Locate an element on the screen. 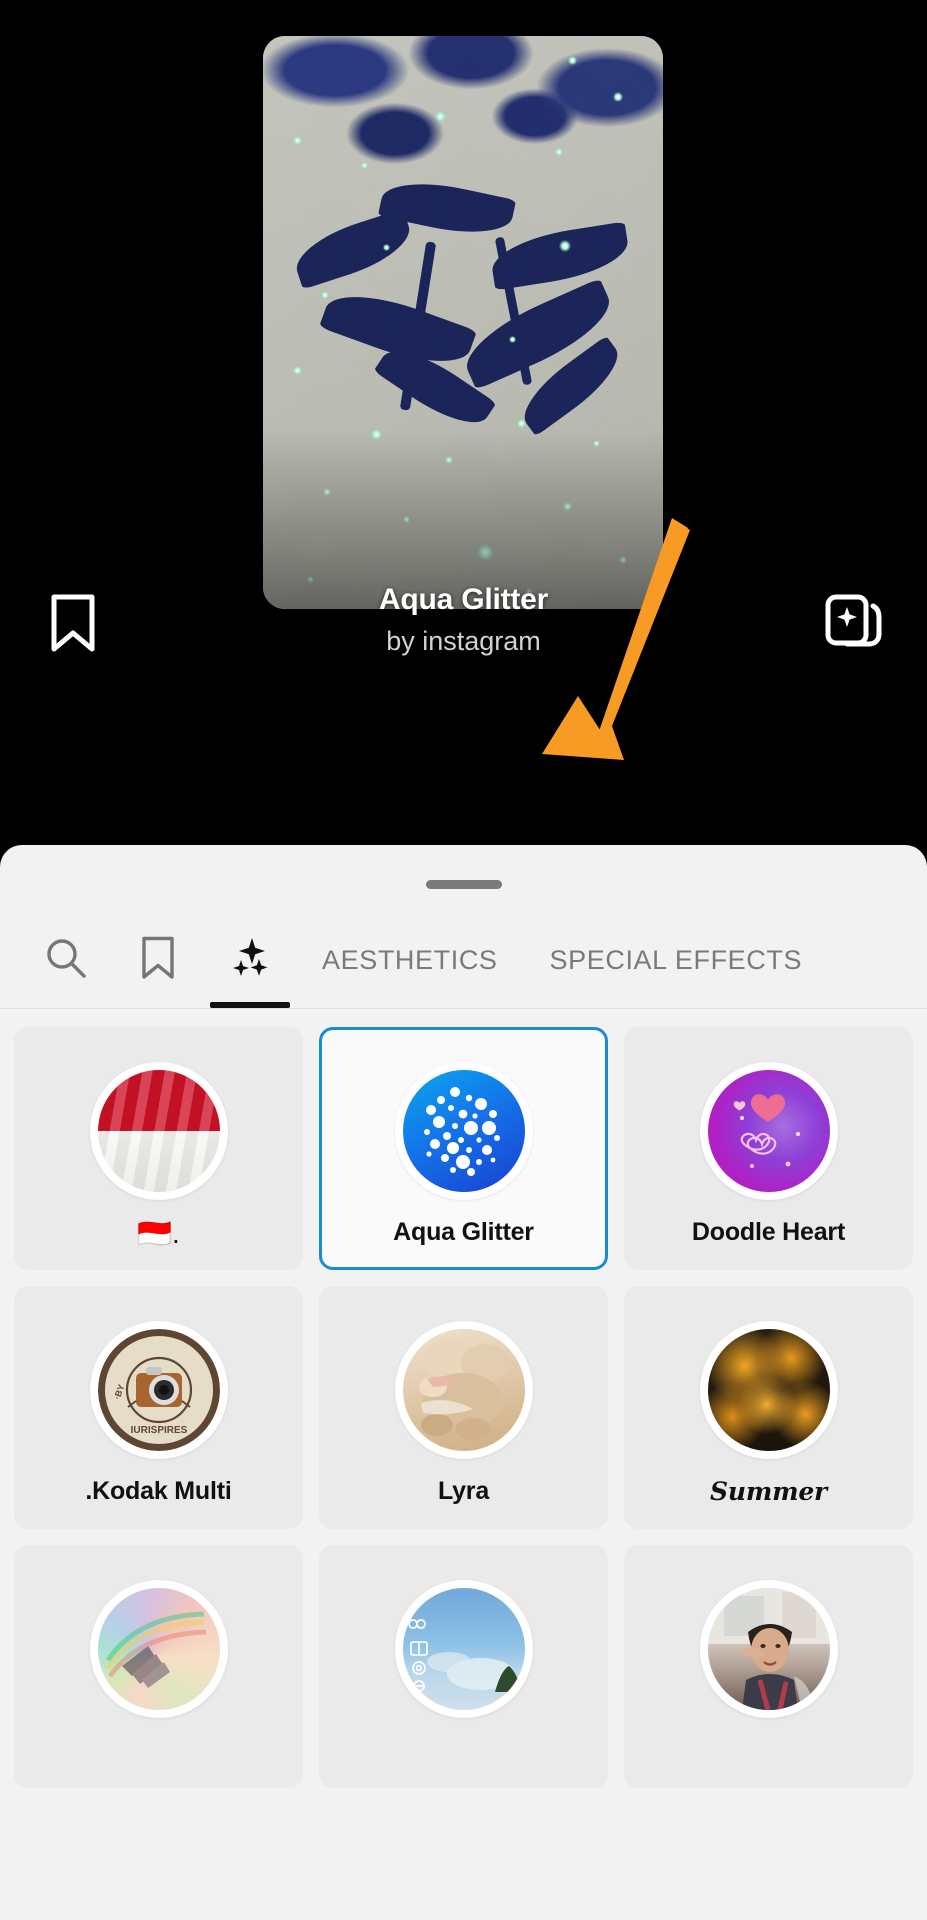  tab-label: AESTHETICS is located at coordinates (410, 959).